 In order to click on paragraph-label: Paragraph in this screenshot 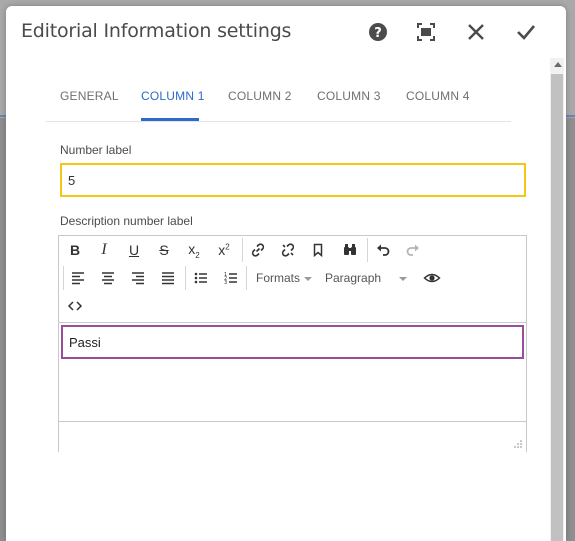, I will do `click(353, 278)`.